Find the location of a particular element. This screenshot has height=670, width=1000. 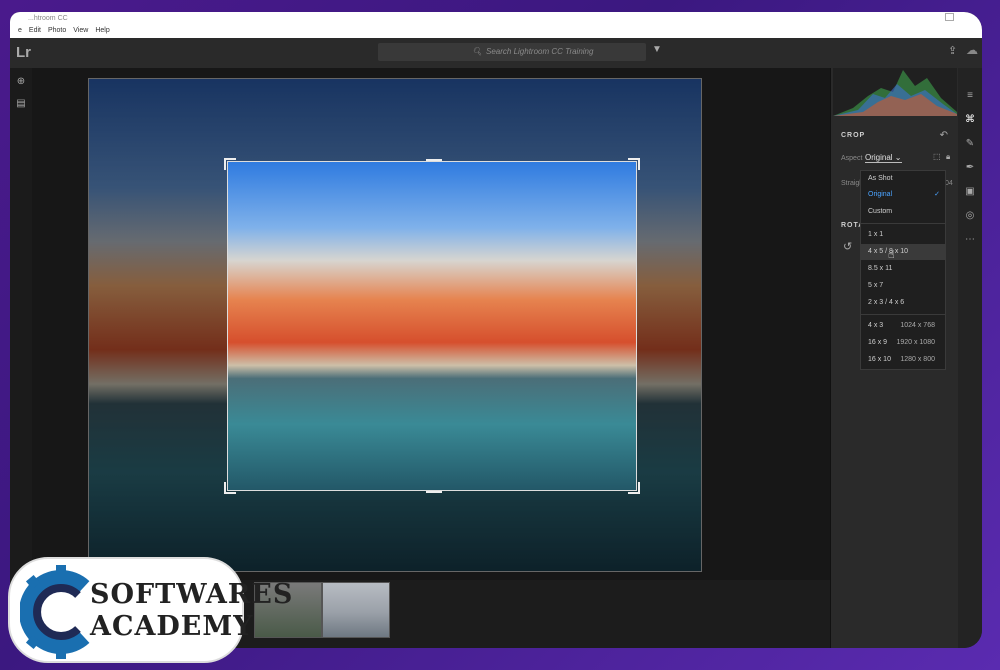

maximize-button is located at coordinates (949, 17).